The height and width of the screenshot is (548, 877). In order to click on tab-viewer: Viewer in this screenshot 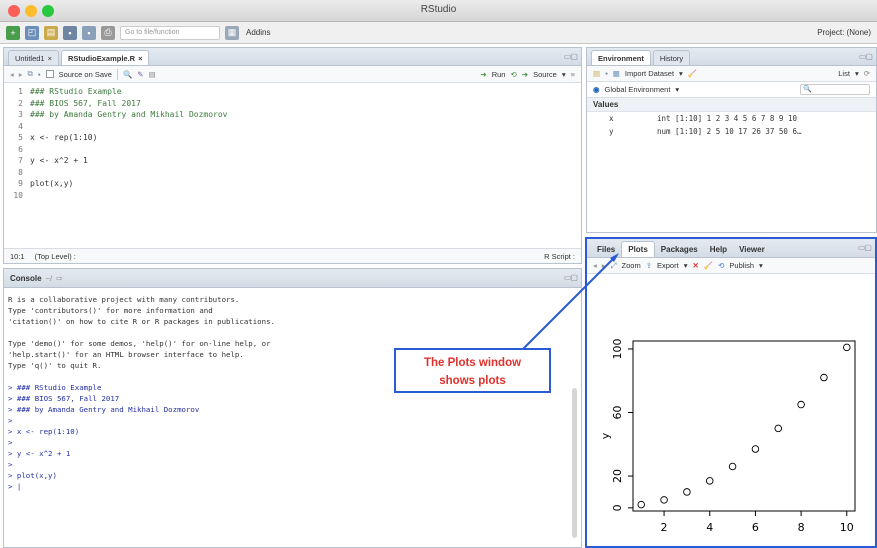, I will do `click(752, 249)`.